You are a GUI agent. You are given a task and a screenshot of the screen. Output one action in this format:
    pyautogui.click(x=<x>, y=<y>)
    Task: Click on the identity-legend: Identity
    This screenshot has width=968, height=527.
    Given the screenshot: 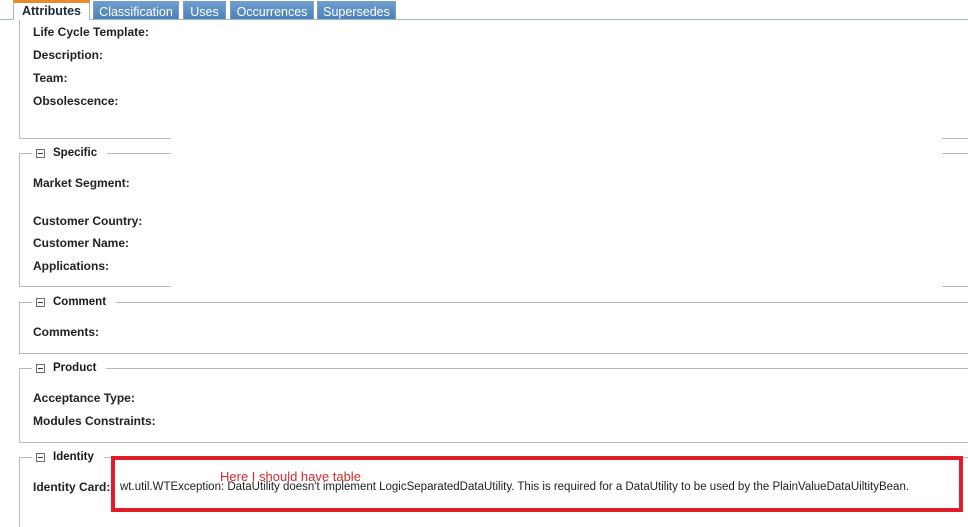 What is the action you would take?
    pyautogui.click(x=68, y=457)
    